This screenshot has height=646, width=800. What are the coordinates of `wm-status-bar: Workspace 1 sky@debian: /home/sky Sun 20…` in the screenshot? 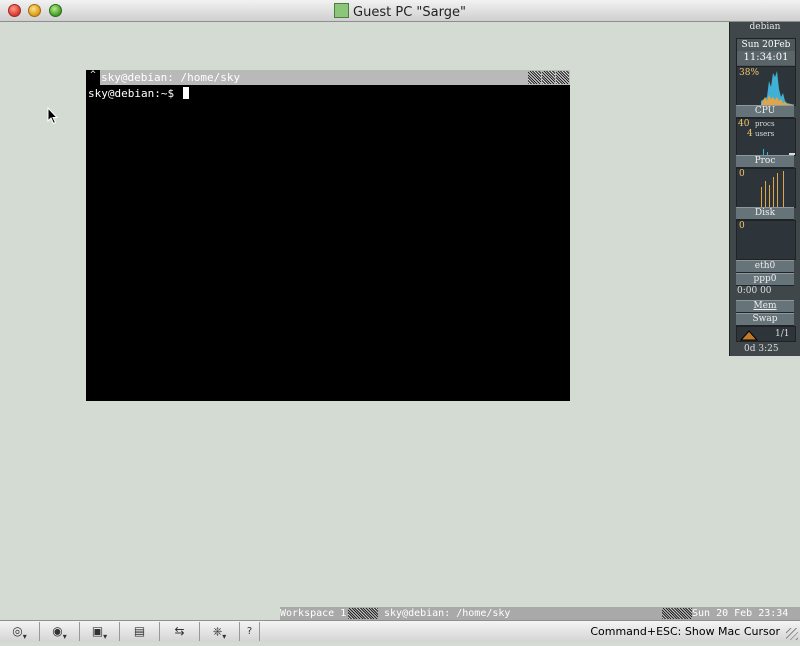 It's located at (540, 613).